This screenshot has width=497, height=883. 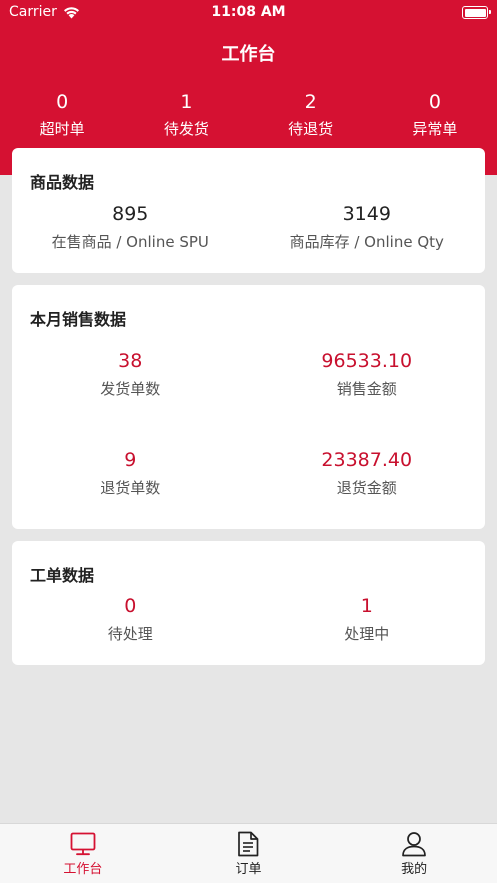 I want to click on stat-label: 待发货, so click(x=186, y=129).